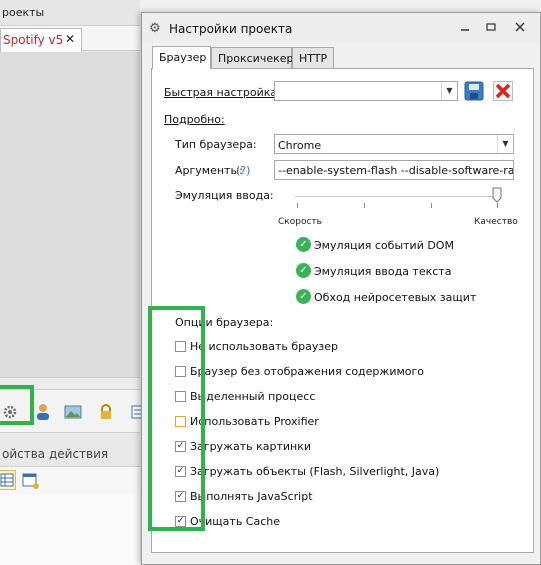 Image resolution: width=541 pixels, height=565 pixels. I want to click on option-label: Выполнять JavaScript, so click(251, 496).